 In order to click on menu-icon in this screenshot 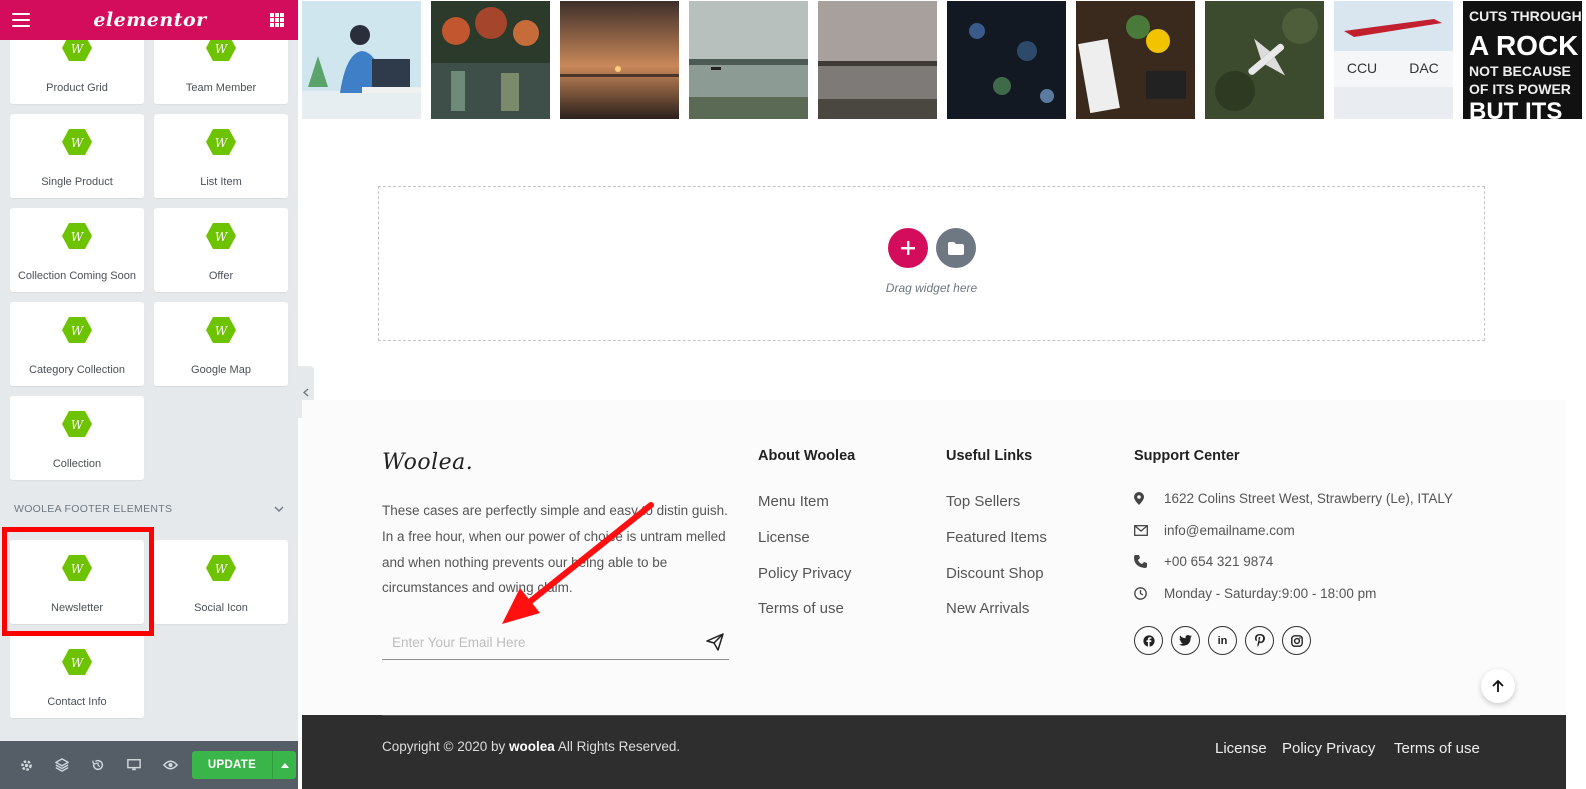, I will do `click(21, 20)`.